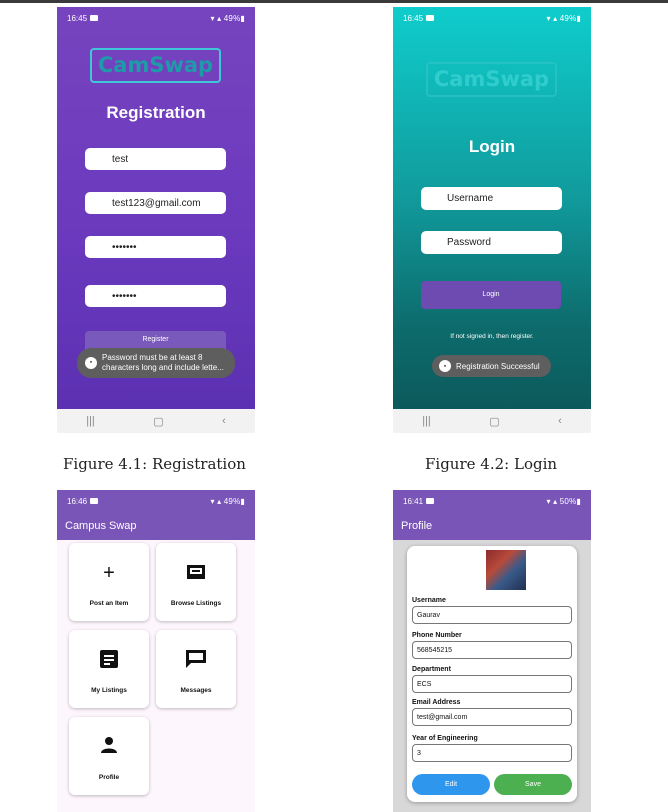 This screenshot has width=668, height=812. I want to click on browse-icon, so click(196, 573).